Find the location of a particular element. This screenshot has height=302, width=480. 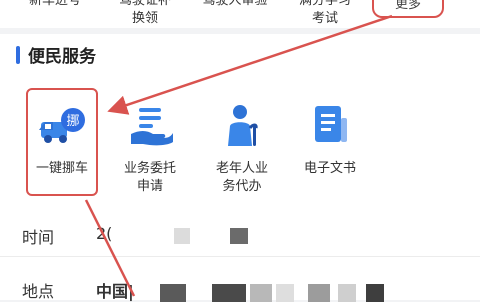

time-value: 2( is located at coordinates (104, 233).